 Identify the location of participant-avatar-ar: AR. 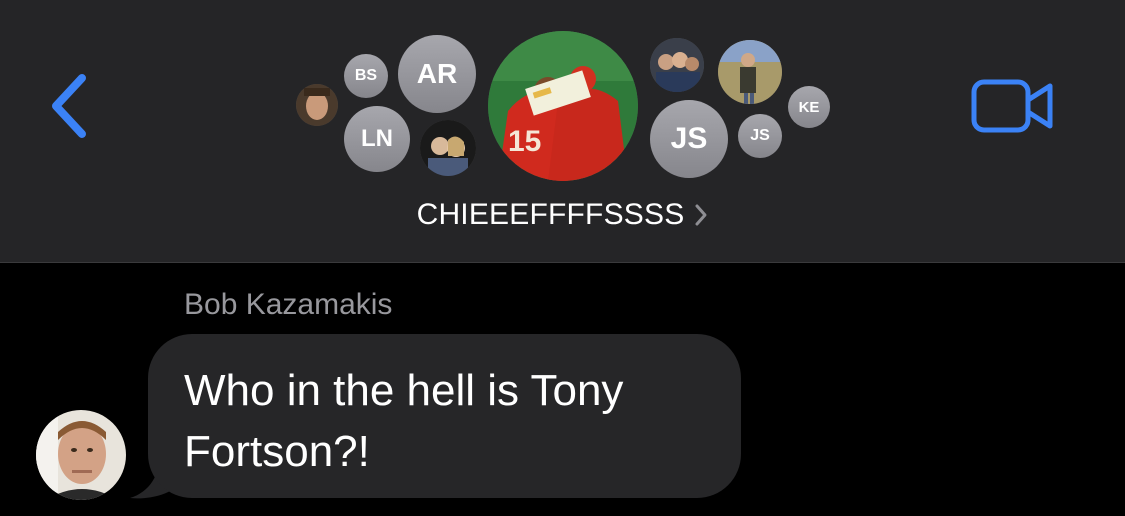
(437, 74).